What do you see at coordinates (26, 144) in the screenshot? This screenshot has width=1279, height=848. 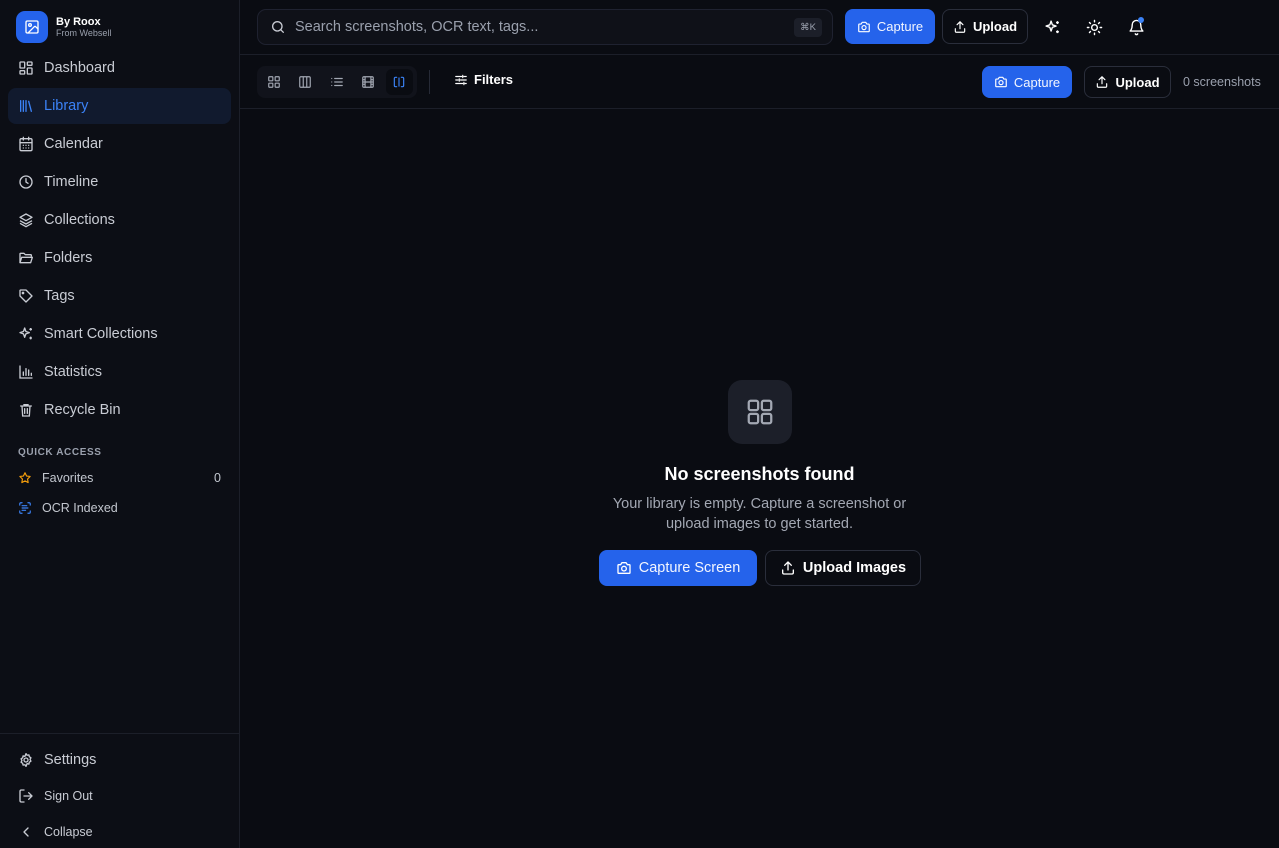 I see `calendar-icon` at bounding box center [26, 144].